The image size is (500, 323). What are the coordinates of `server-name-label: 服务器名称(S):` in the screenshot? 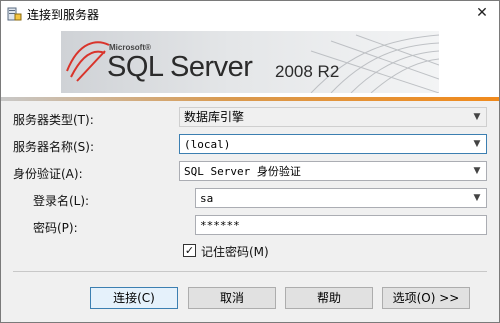 It's located at (54, 147).